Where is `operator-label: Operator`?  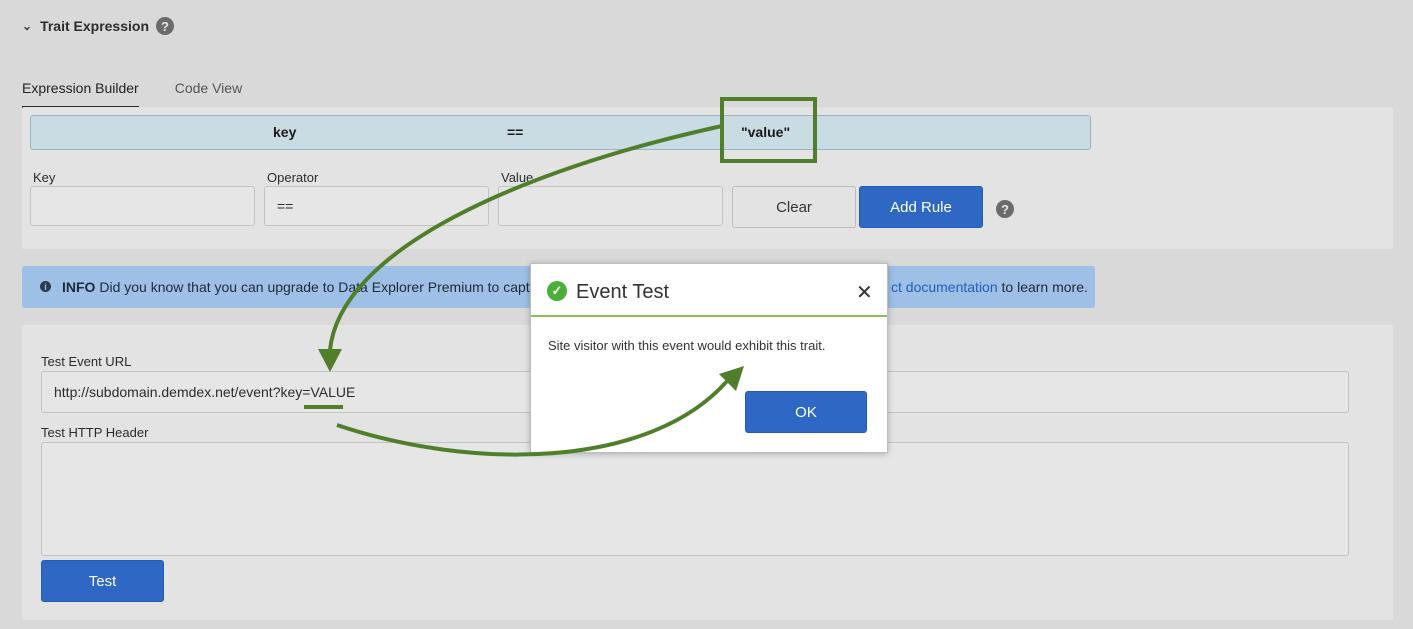 operator-label: Operator is located at coordinates (293, 177).